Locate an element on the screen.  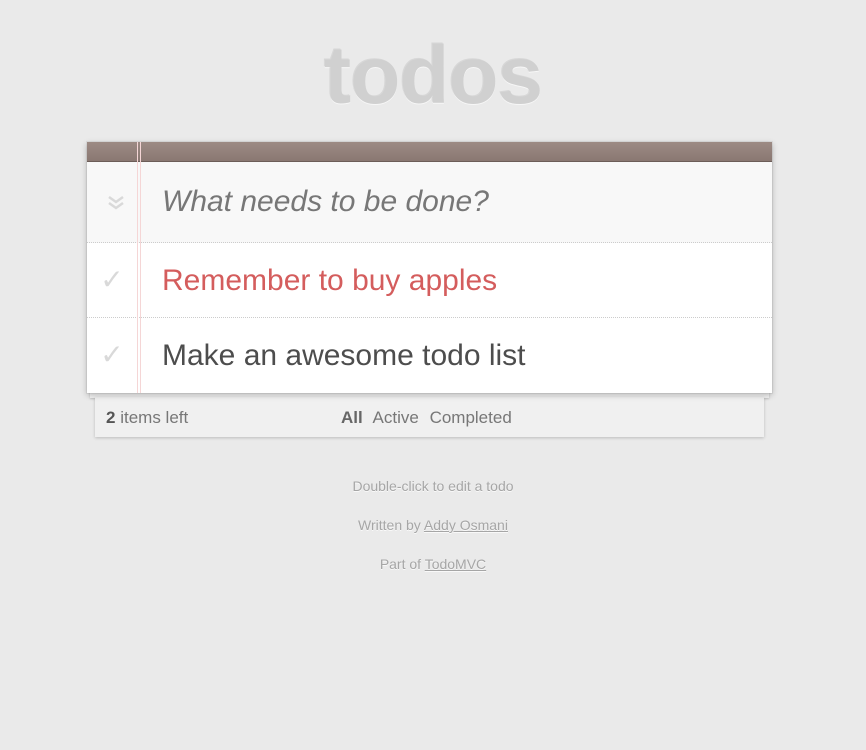
written-by-prefix: Written by is located at coordinates (389, 525).